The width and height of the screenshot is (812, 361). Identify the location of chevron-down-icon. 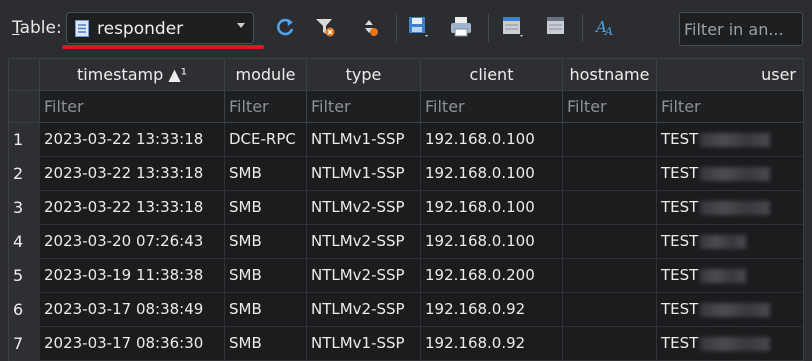
(241, 25).